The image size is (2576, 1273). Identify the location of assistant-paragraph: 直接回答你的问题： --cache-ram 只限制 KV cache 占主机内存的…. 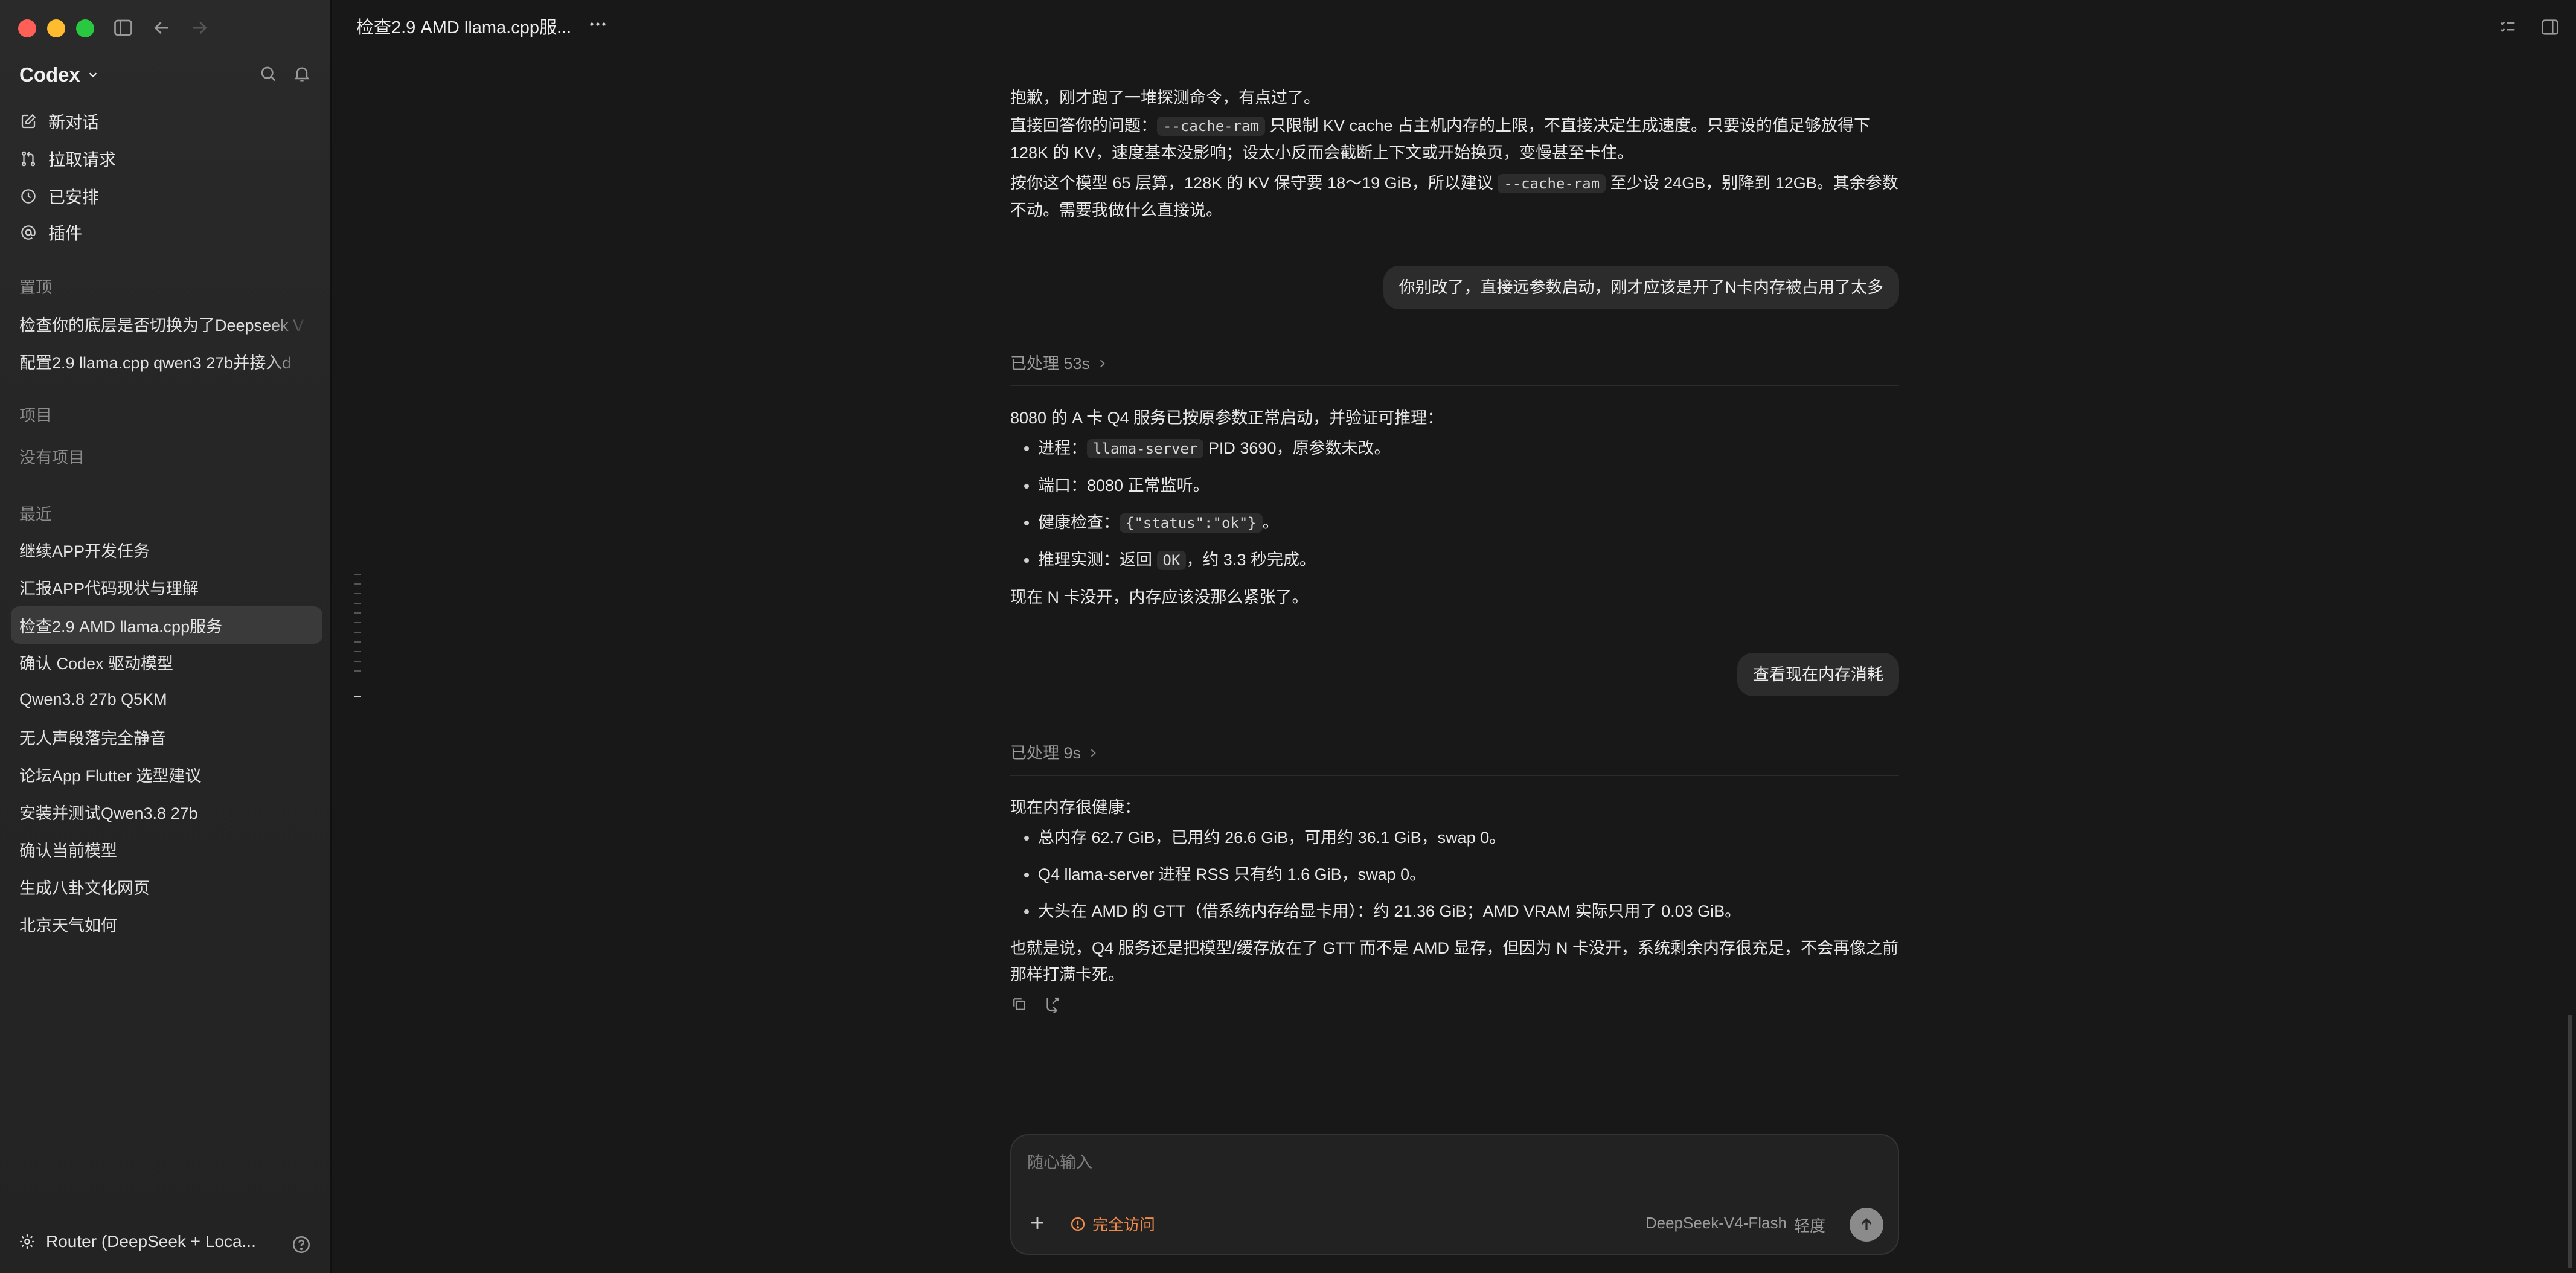
(1454, 139).